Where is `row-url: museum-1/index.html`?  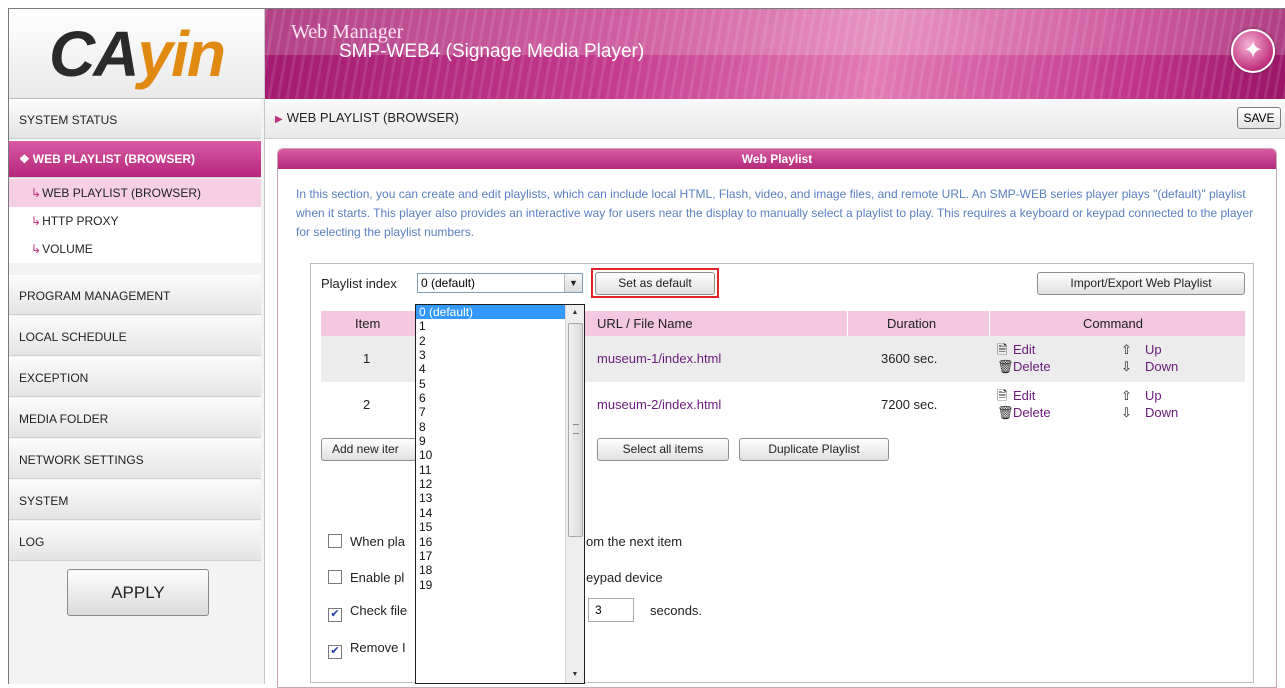 row-url: museum-1/index.html is located at coordinates (659, 359).